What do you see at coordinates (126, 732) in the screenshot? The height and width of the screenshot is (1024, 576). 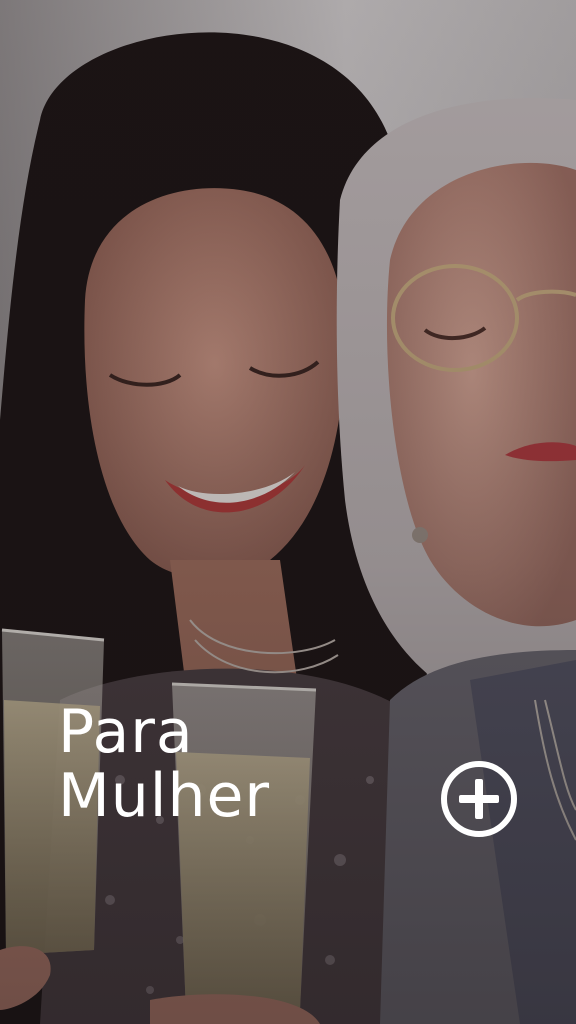 I see `card-title-line-1: Para` at bounding box center [126, 732].